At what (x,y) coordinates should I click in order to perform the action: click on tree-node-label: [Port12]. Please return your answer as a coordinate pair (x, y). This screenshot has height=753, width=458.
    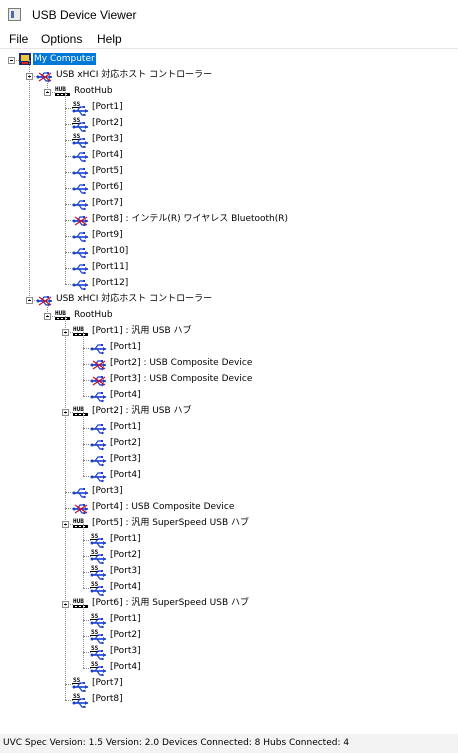
    Looking at the image, I should click on (110, 283).